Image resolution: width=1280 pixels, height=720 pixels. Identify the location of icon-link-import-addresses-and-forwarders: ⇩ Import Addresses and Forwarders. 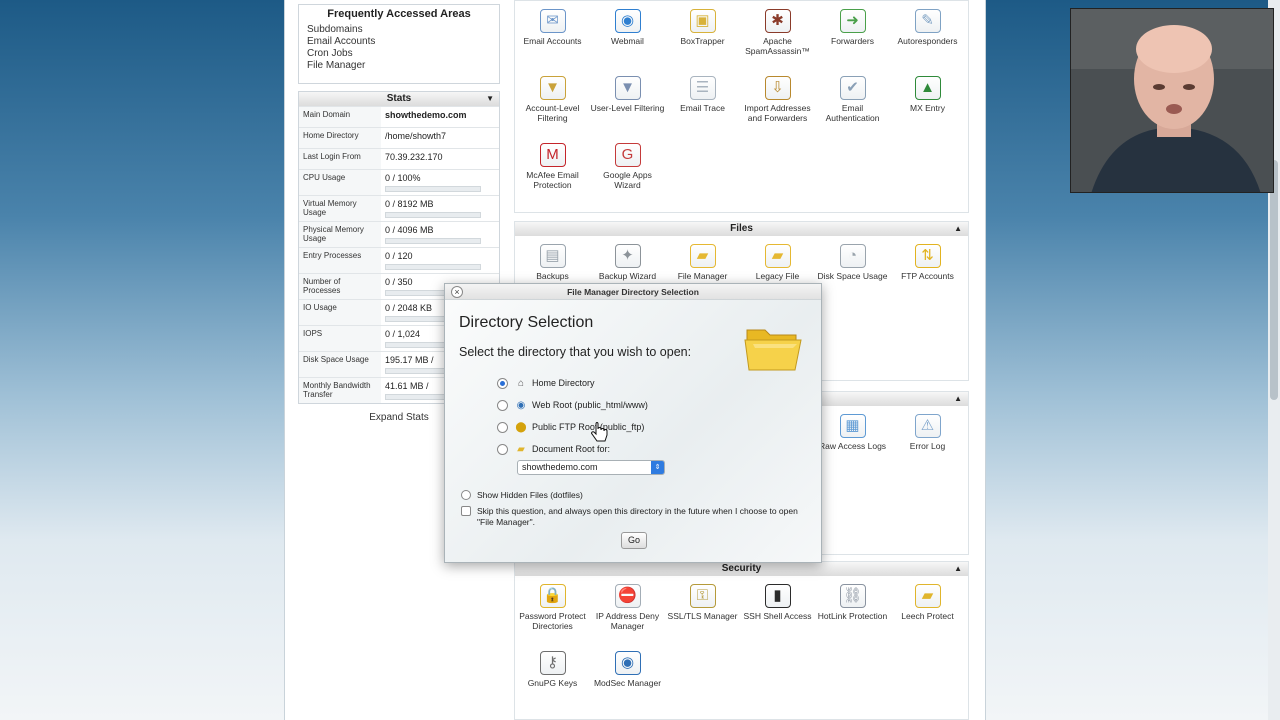
(777, 105).